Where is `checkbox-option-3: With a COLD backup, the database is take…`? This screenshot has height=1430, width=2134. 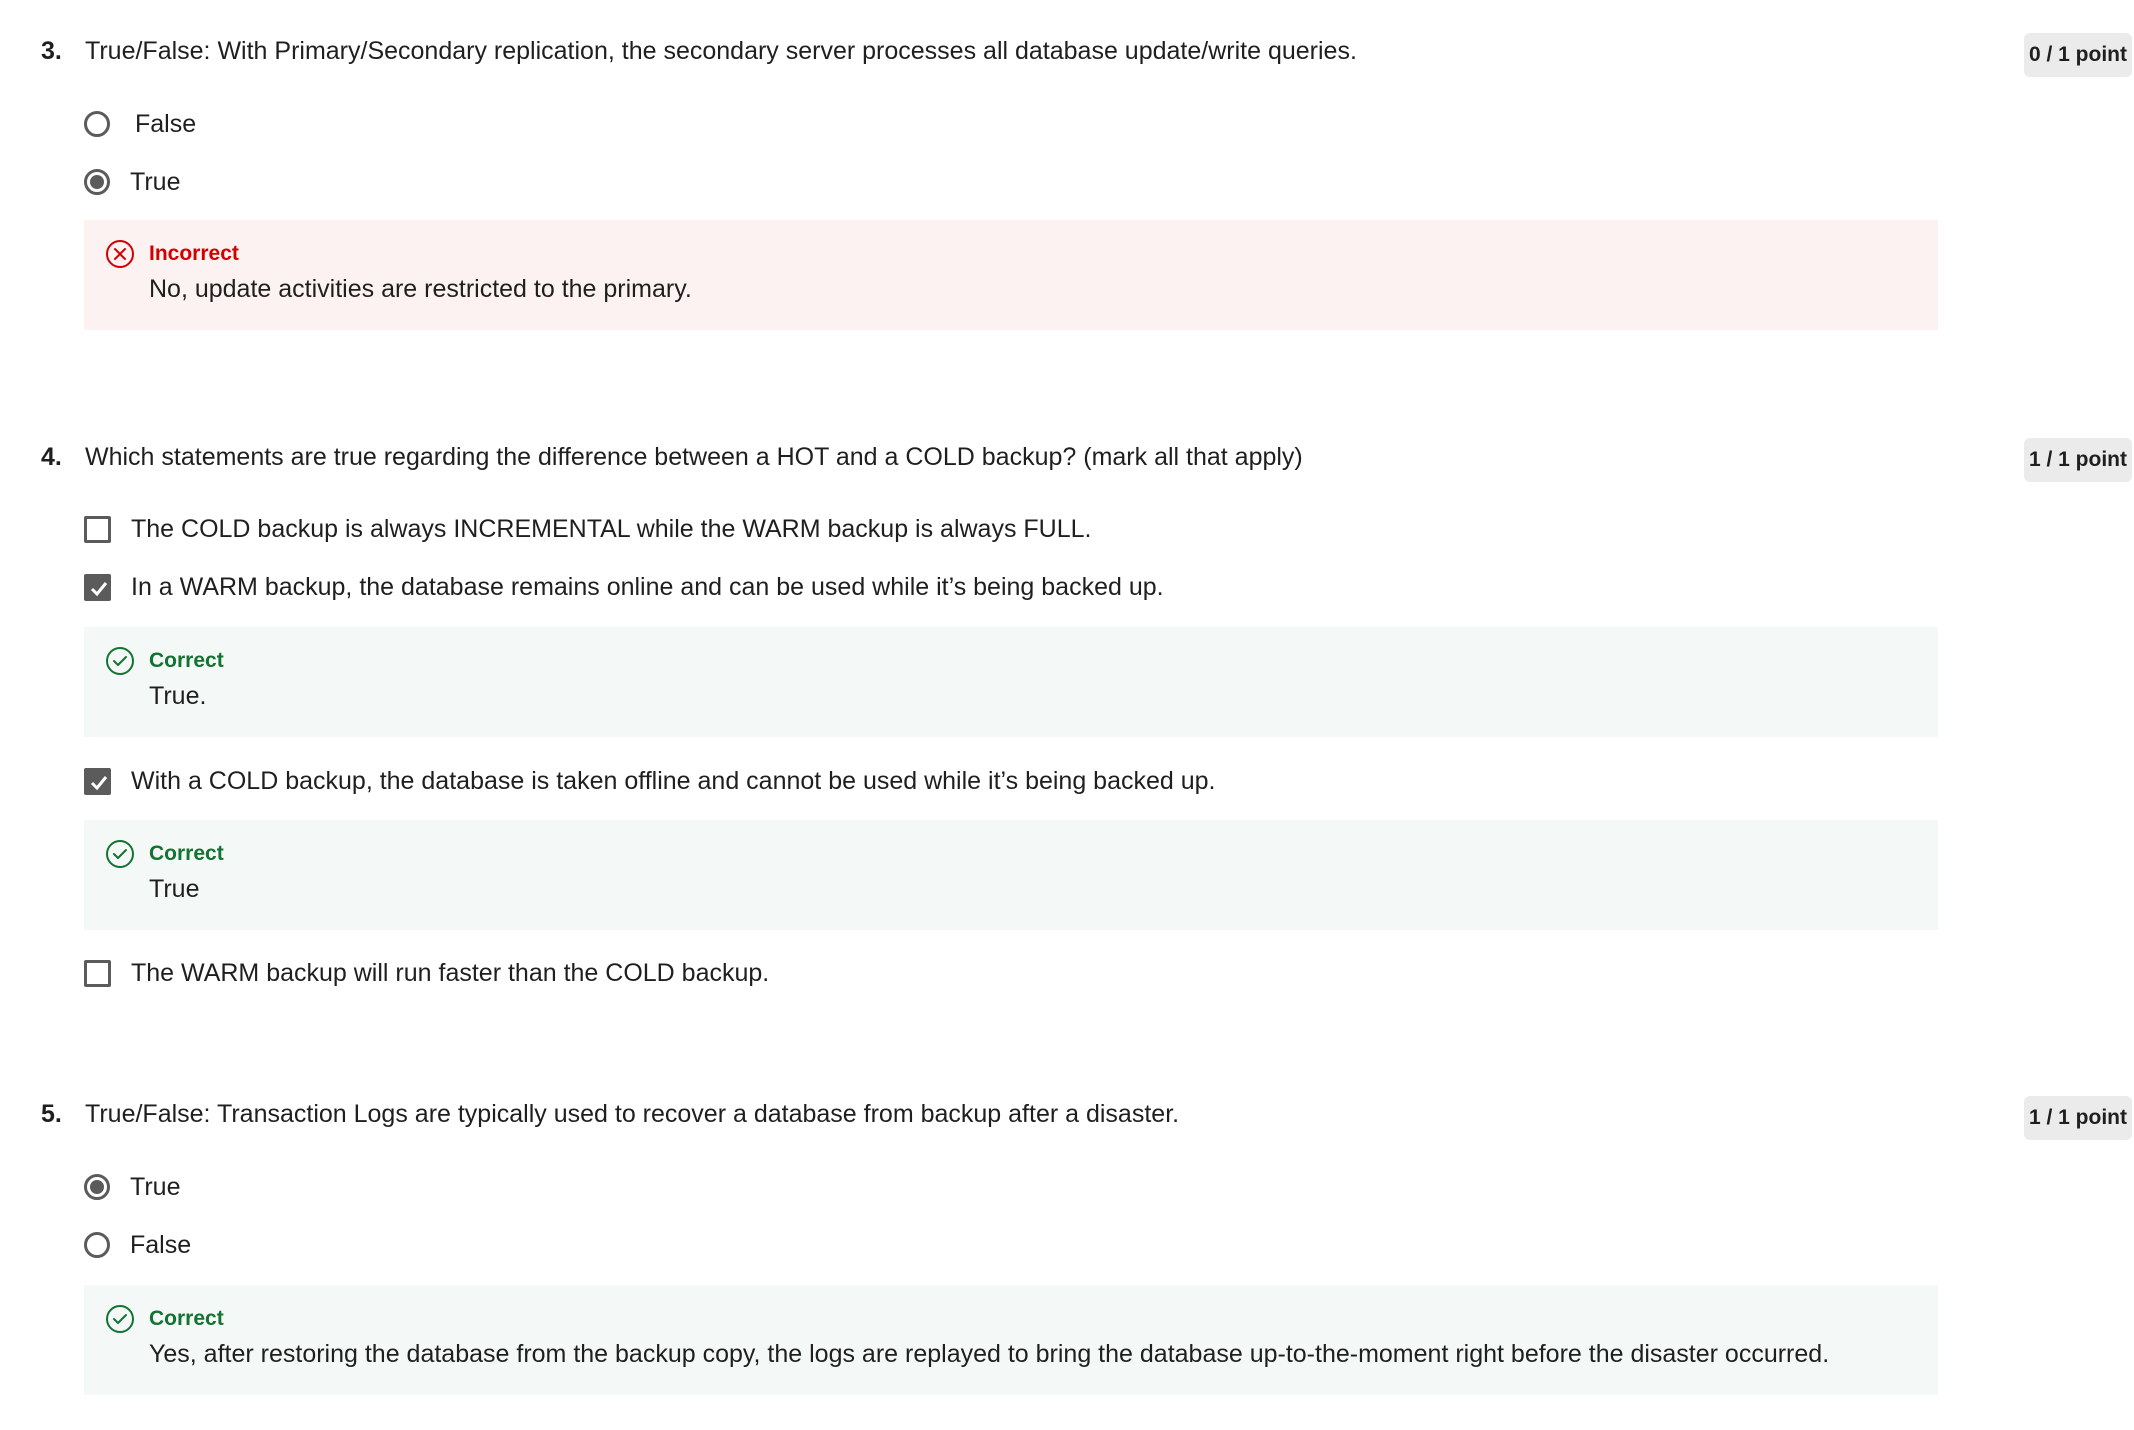
checkbox-option-3: With a COLD backup, the database is take… is located at coordinates (650, 781).